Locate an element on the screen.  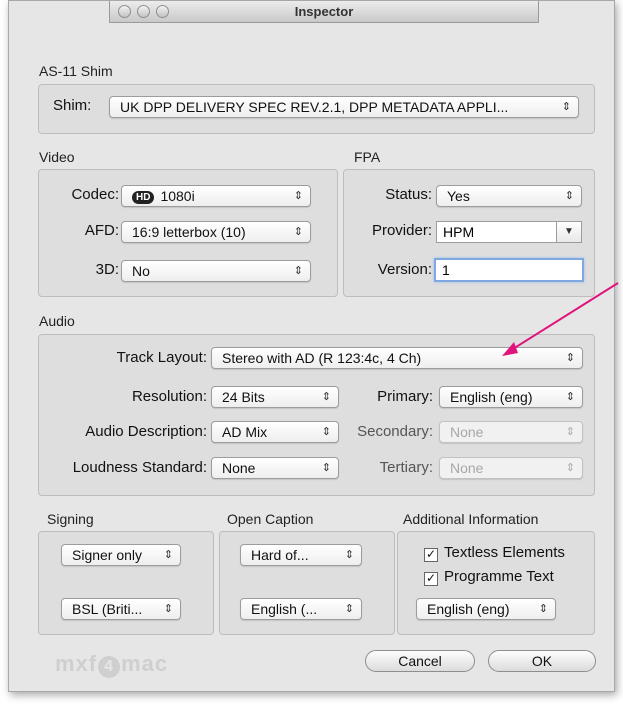
additional-language-popup: English (eng) ⇕ is located at coordinates (486, 609).